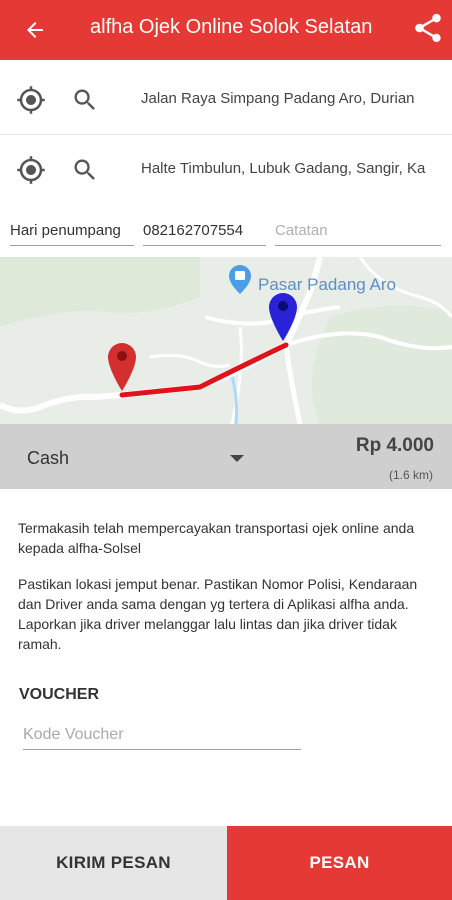 The width and height of the screenshot is (452, 900). I want to click on pickup-row: Jalan Raya Simpang Padang Aro, Durian, so click(226, 99).